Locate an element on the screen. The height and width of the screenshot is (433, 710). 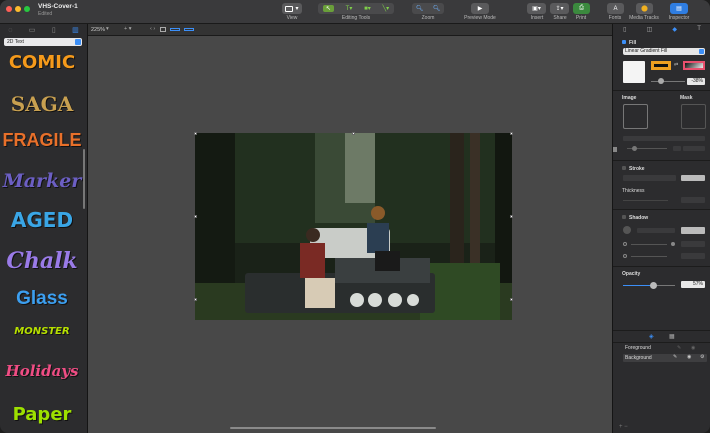
opacity-field: 57% is located at coordinates (693, 284).